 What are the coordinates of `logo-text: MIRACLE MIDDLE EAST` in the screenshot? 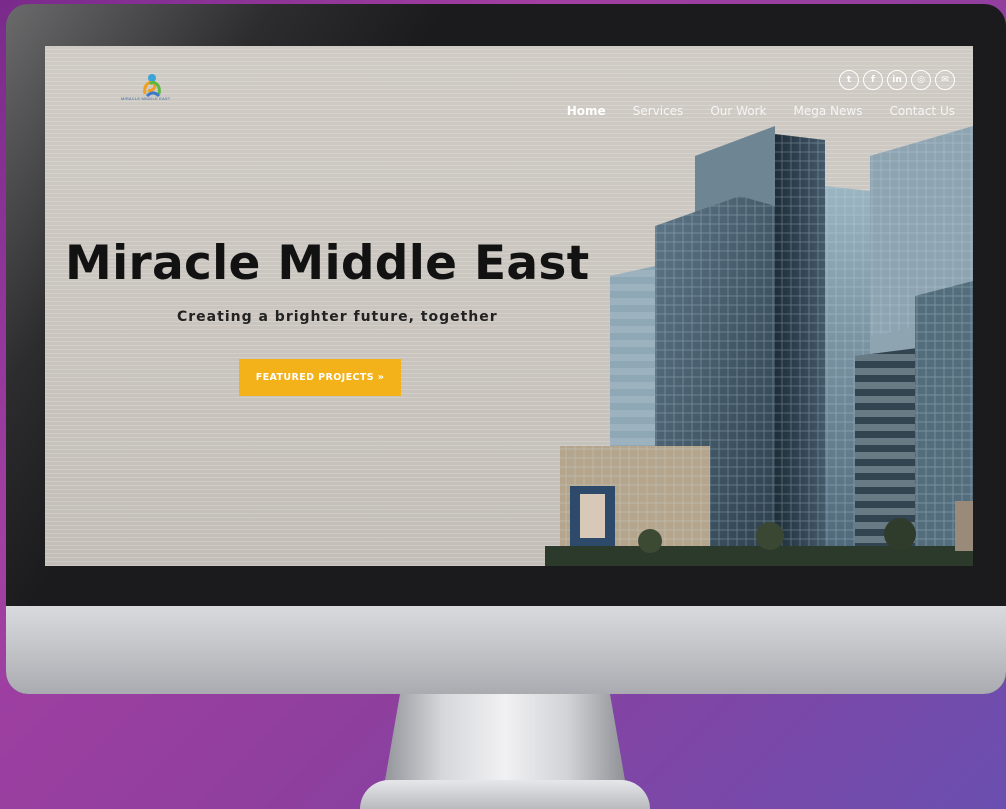 It's located at (146, 98).